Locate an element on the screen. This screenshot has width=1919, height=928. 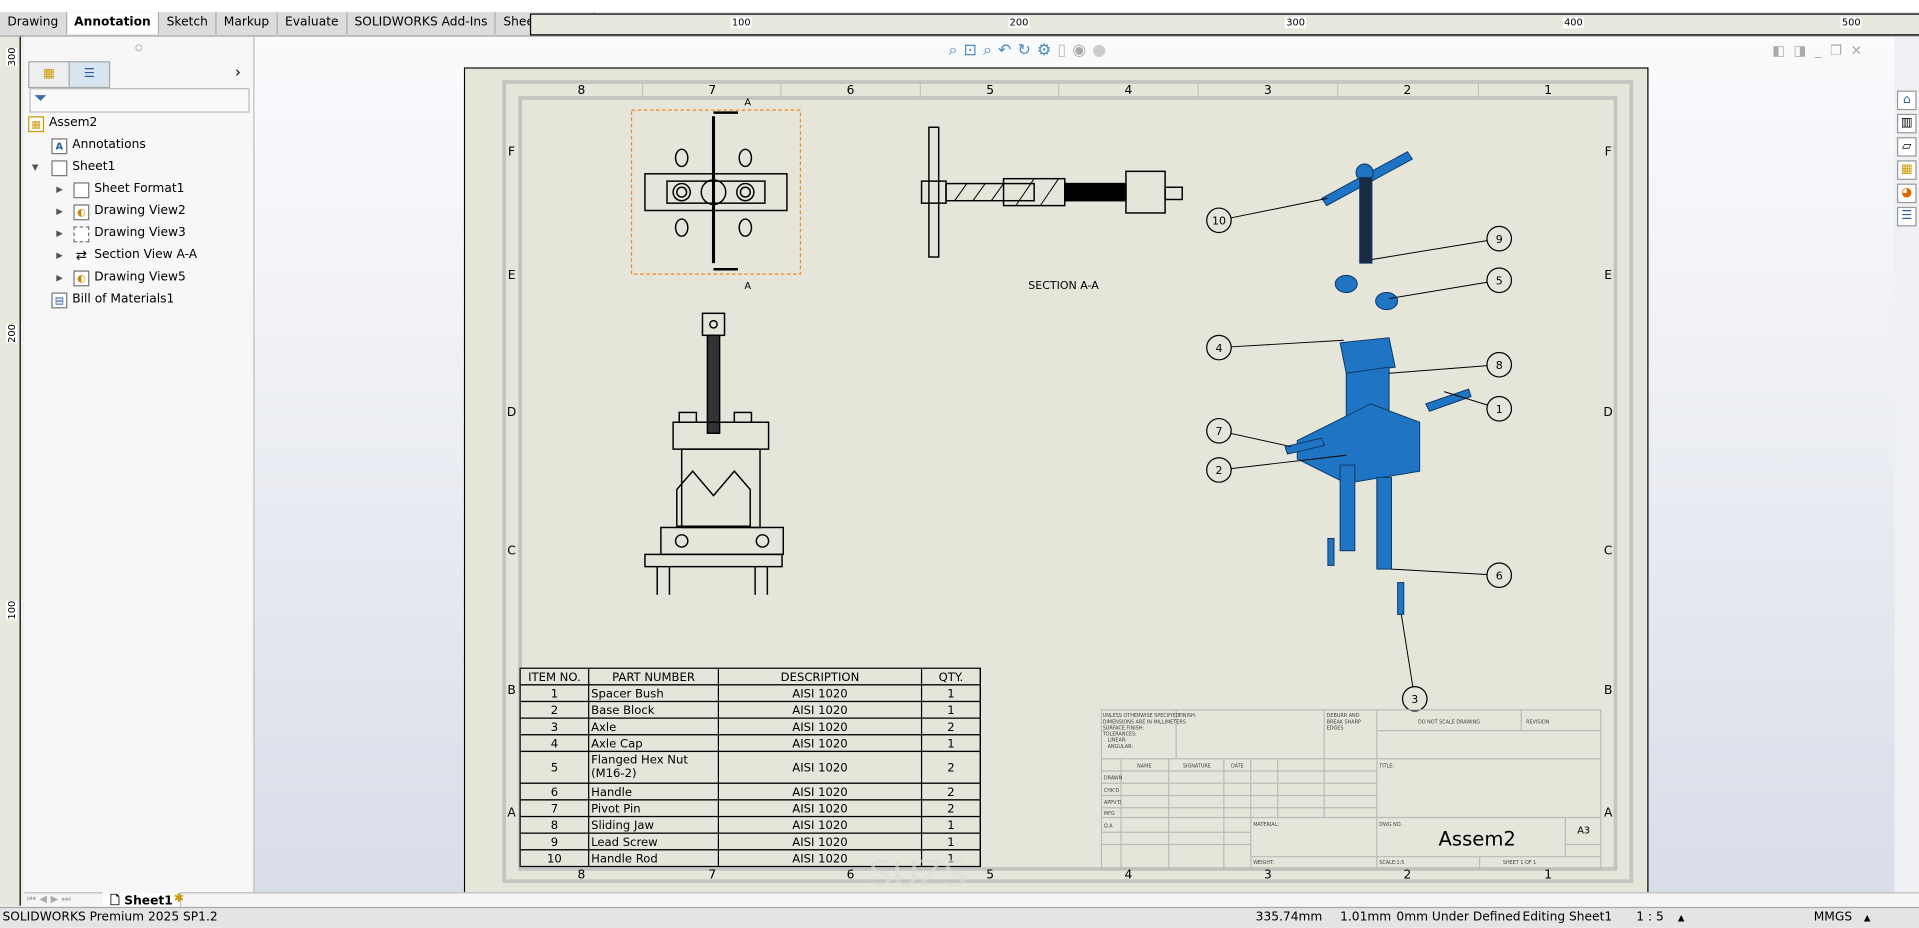
bom-cell: Handle is located at coordinates (611, 792).